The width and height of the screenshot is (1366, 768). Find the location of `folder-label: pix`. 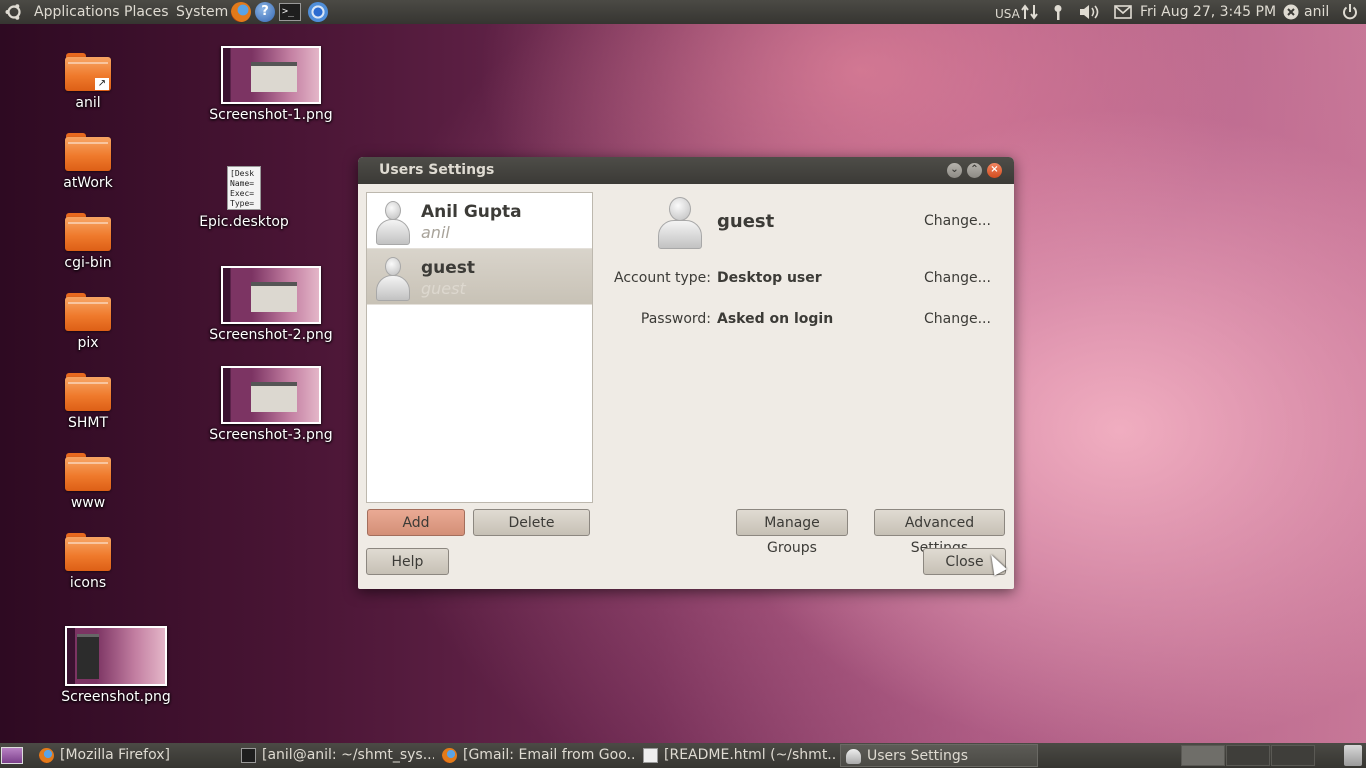

folder-label: pix is located at coordinates (88, 343).